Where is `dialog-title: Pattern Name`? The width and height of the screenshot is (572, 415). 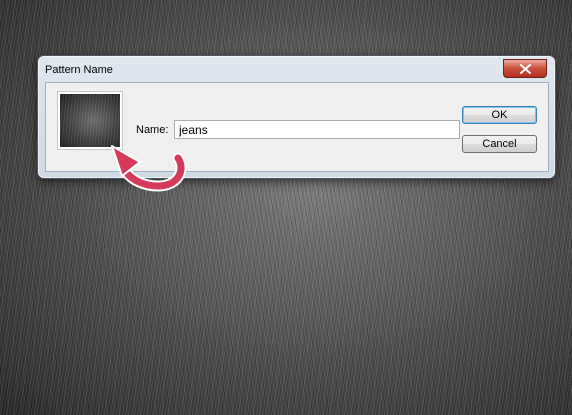
dialog-title: Pattern Name is located at coordinates (79, 70).